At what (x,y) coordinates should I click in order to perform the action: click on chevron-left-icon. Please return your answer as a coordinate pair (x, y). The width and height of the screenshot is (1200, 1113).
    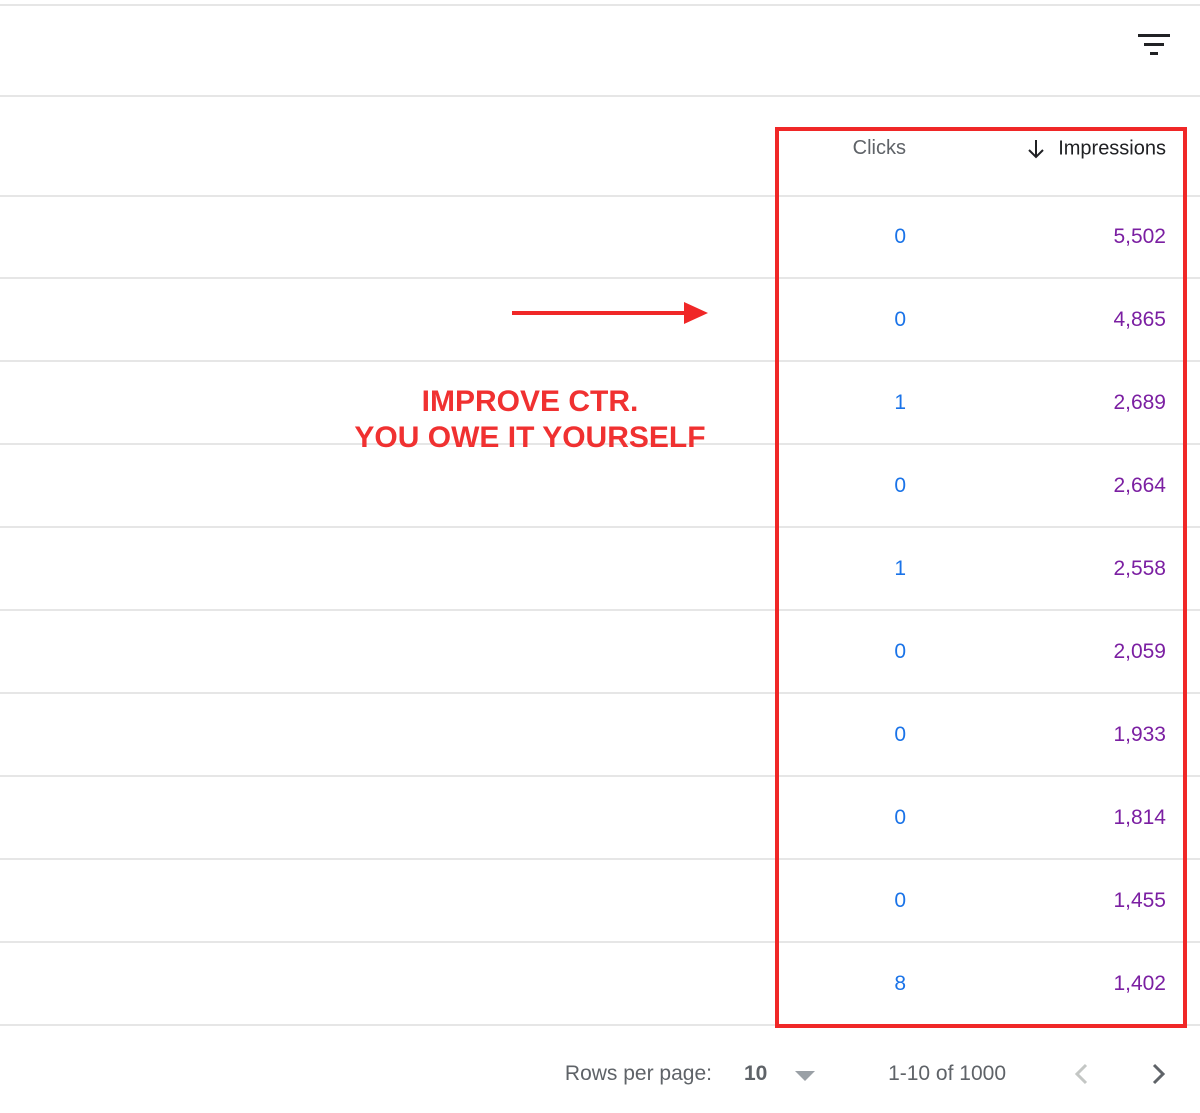
    Looking at the image, I should click on (1081, 1074).